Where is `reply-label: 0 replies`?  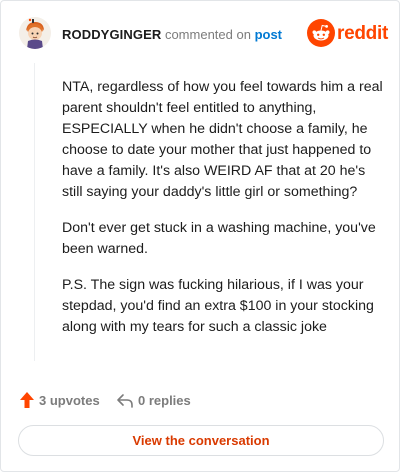 reply-label: 0 replies is located at coordinates (164, 400).